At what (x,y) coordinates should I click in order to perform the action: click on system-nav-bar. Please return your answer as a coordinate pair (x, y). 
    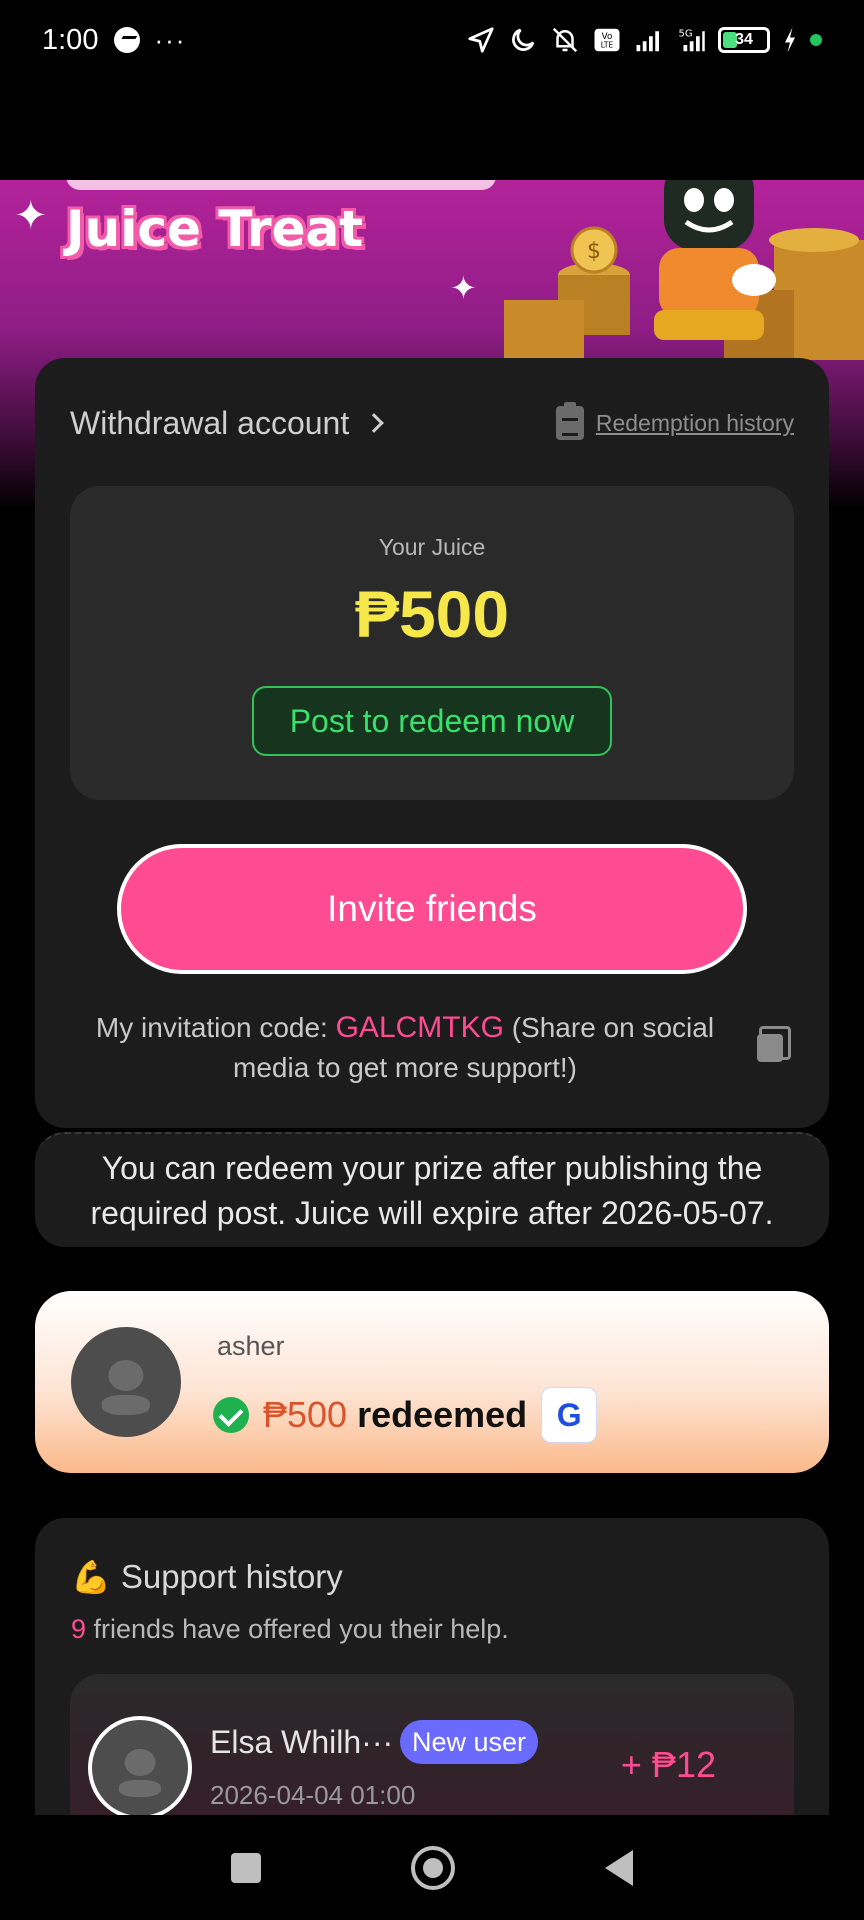
    Looking at the image, I should click on (432, 1867).